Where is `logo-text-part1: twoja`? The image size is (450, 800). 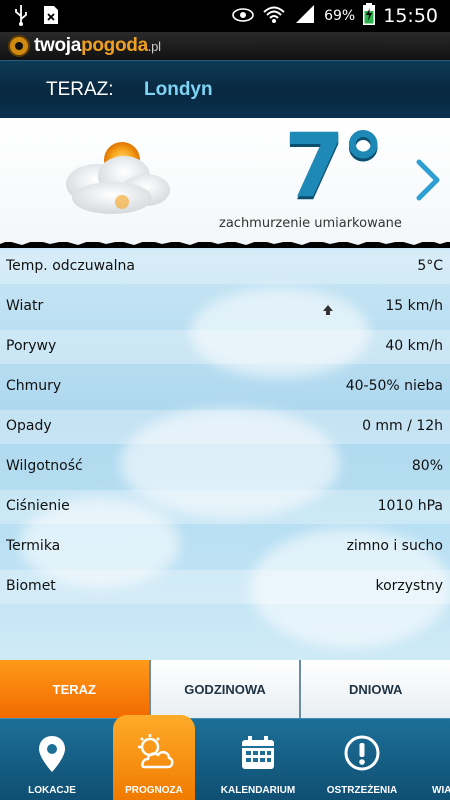 logo-text-part1: twoja is located at coordinates (58, 45).